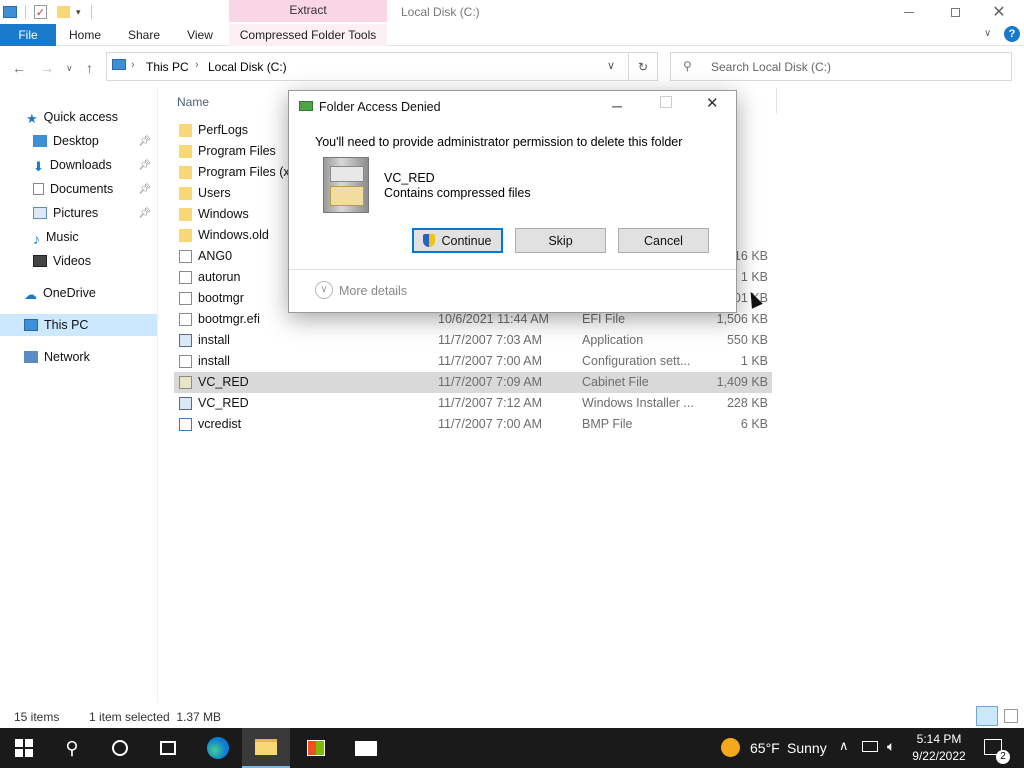 This screenshot has width=1024, height=768. Describe the element at coordinates (366, 748) in the screenshot. I see `mail-button` at that location.